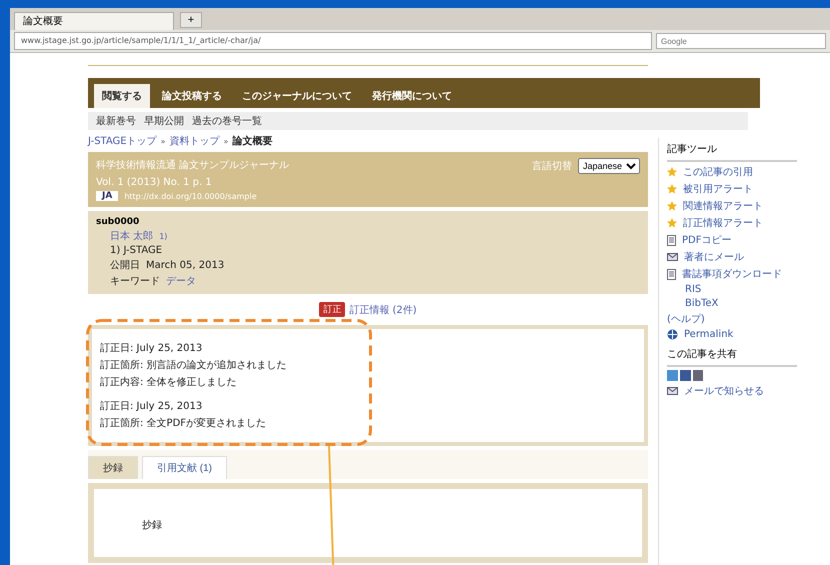 Image resolution: width=830 pixels, height=565 pixels. I want to click on tool-link: Permalink, so click(709, 334).